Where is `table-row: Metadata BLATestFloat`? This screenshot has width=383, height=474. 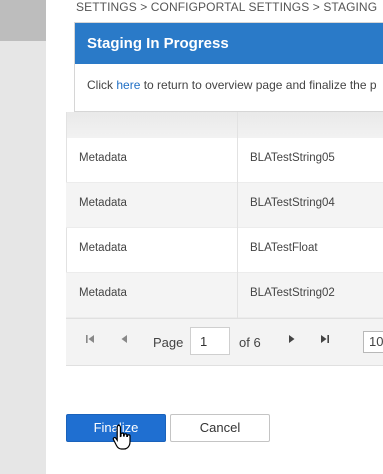 table-row: Metadata BLATestFloat is located at coordinates (224, 250).